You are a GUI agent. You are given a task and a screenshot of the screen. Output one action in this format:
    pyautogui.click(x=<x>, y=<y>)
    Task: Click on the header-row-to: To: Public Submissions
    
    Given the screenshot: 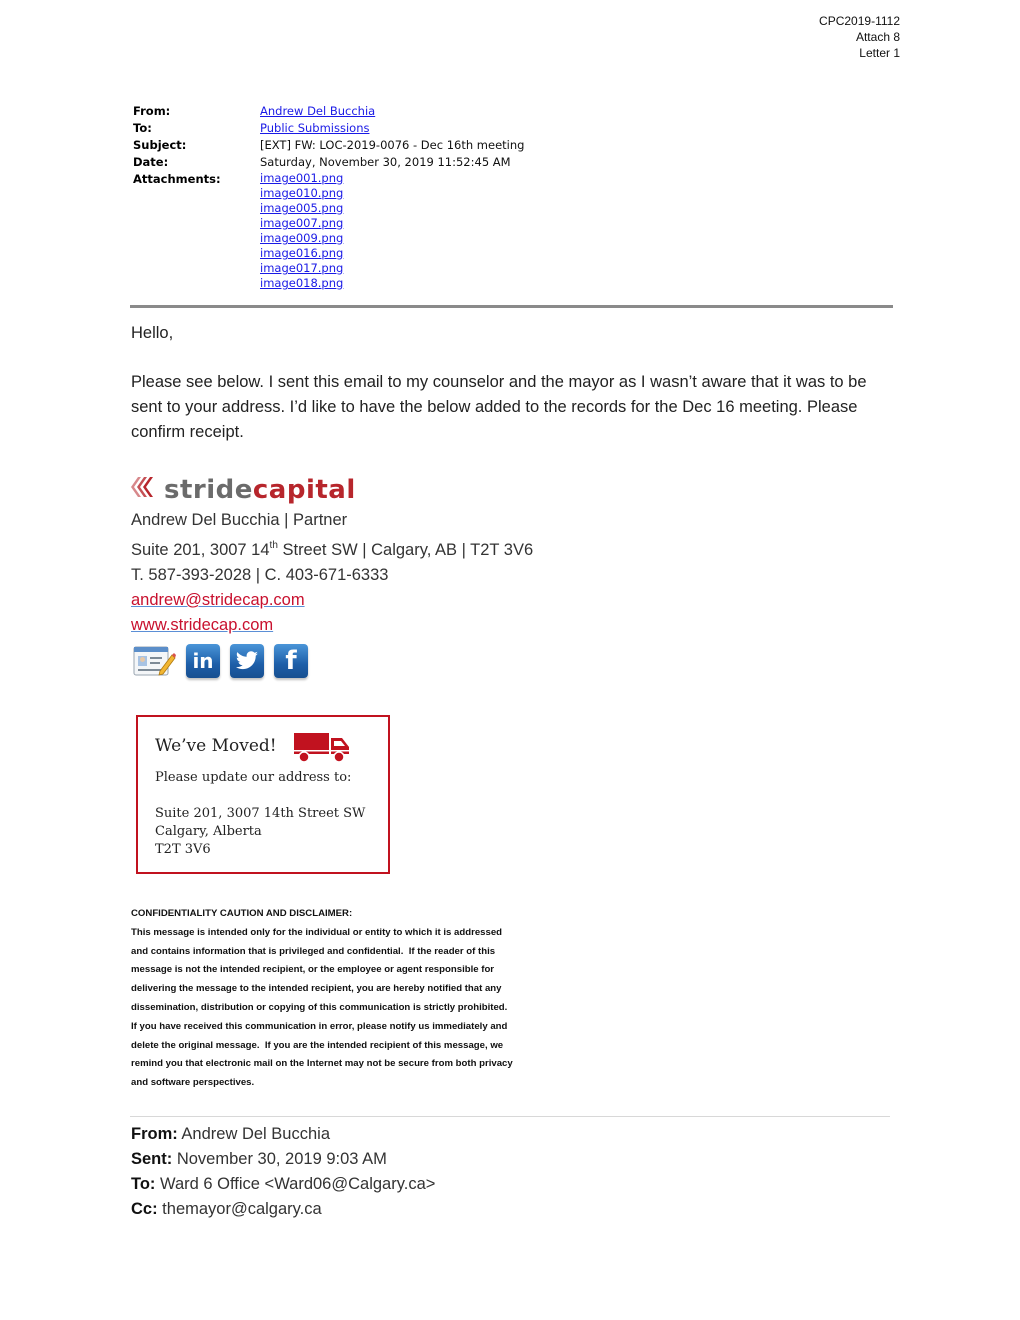 What is the action you would take?
    pyautogui.click(x=328, y=128)
    